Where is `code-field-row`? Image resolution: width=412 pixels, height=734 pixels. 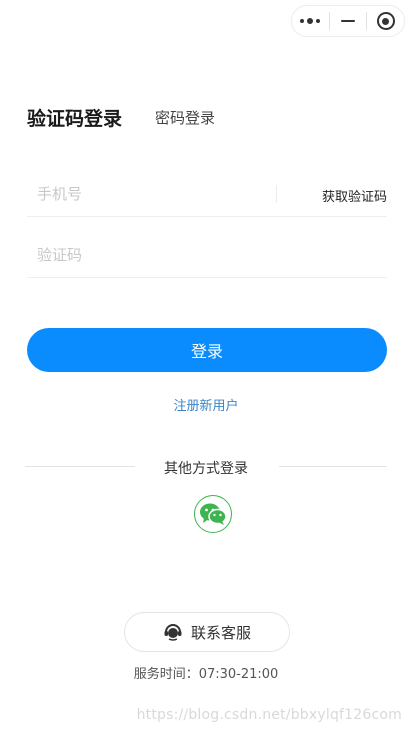 code-field-row is located at coordinates (207, 255).